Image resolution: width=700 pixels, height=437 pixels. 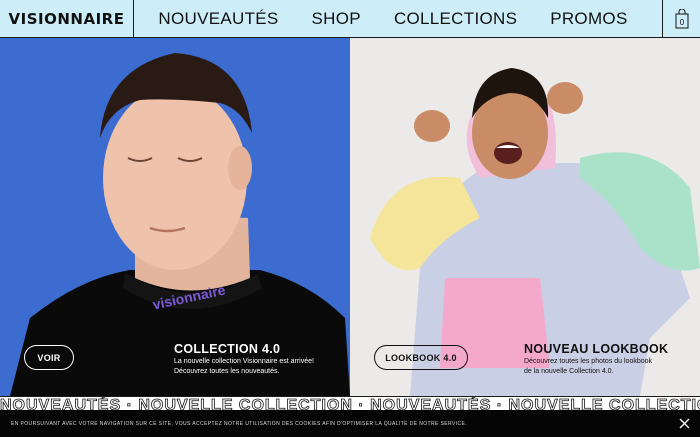 I want to click on cart-button: 0, so click(x=681, y=19).